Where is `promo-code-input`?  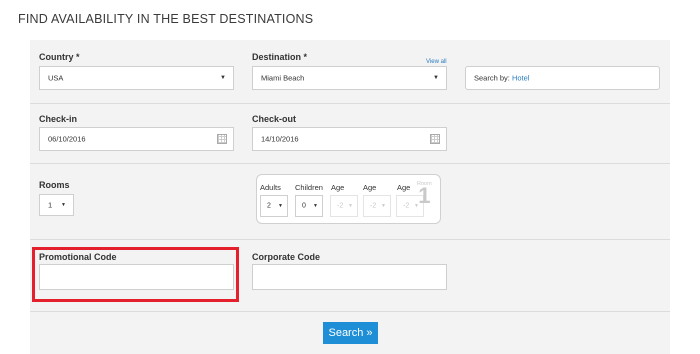 promo-code-input is located at coordinates (136, 277).